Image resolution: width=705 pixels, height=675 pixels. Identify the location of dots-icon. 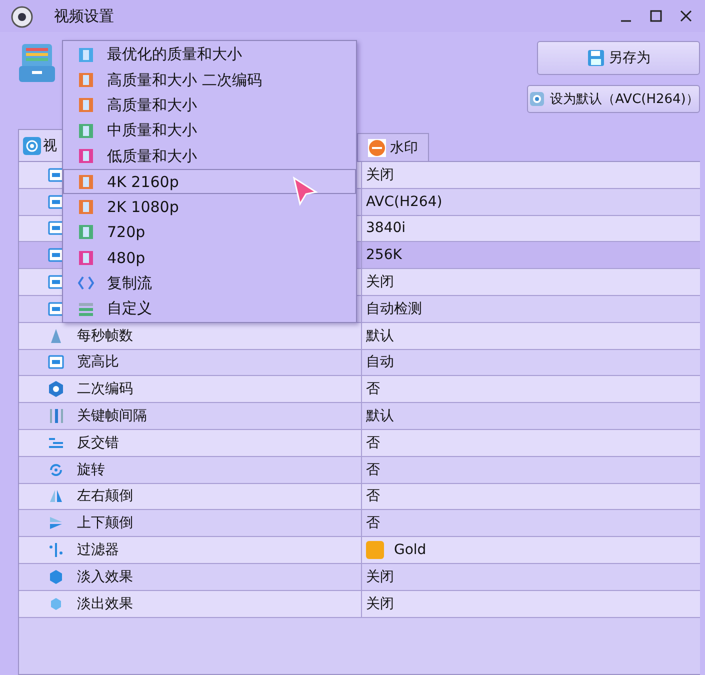
(56, 550).